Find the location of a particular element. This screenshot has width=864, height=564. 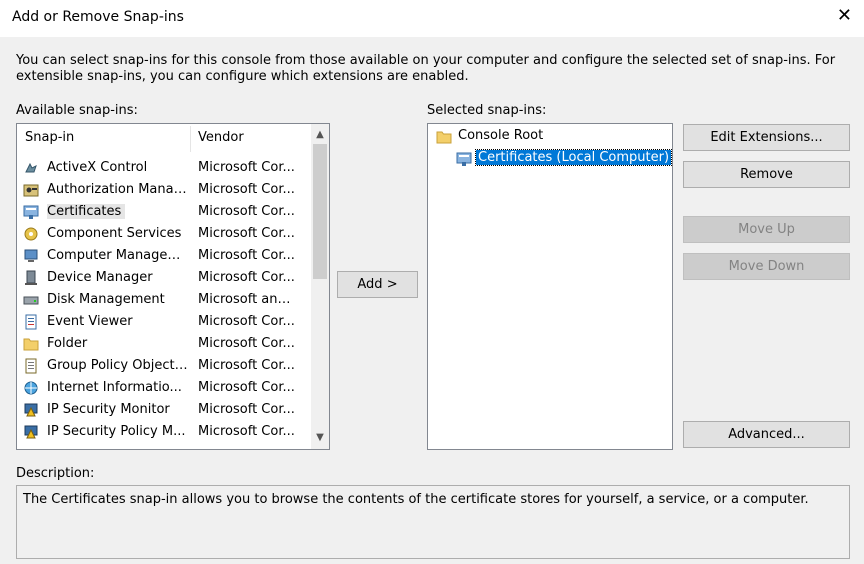

column-header-vendor: Vendor is located at coordinates (221, 138).